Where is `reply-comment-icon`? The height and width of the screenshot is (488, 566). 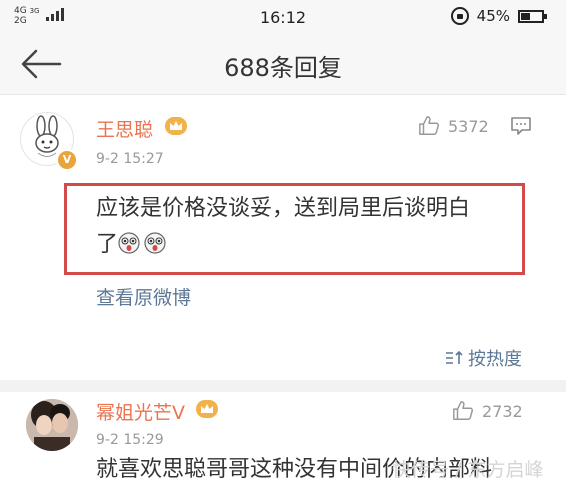
reply-comment-icon is located at coordinates (521, 126).